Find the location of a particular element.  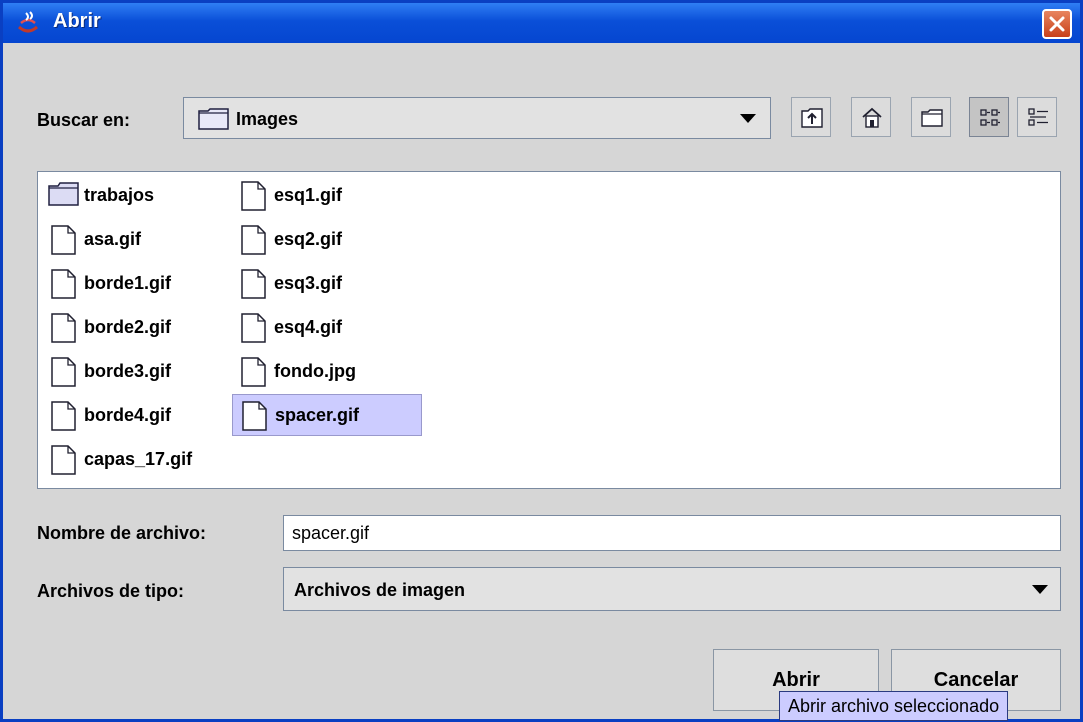

filename-input is located at coordinates (672, 533).